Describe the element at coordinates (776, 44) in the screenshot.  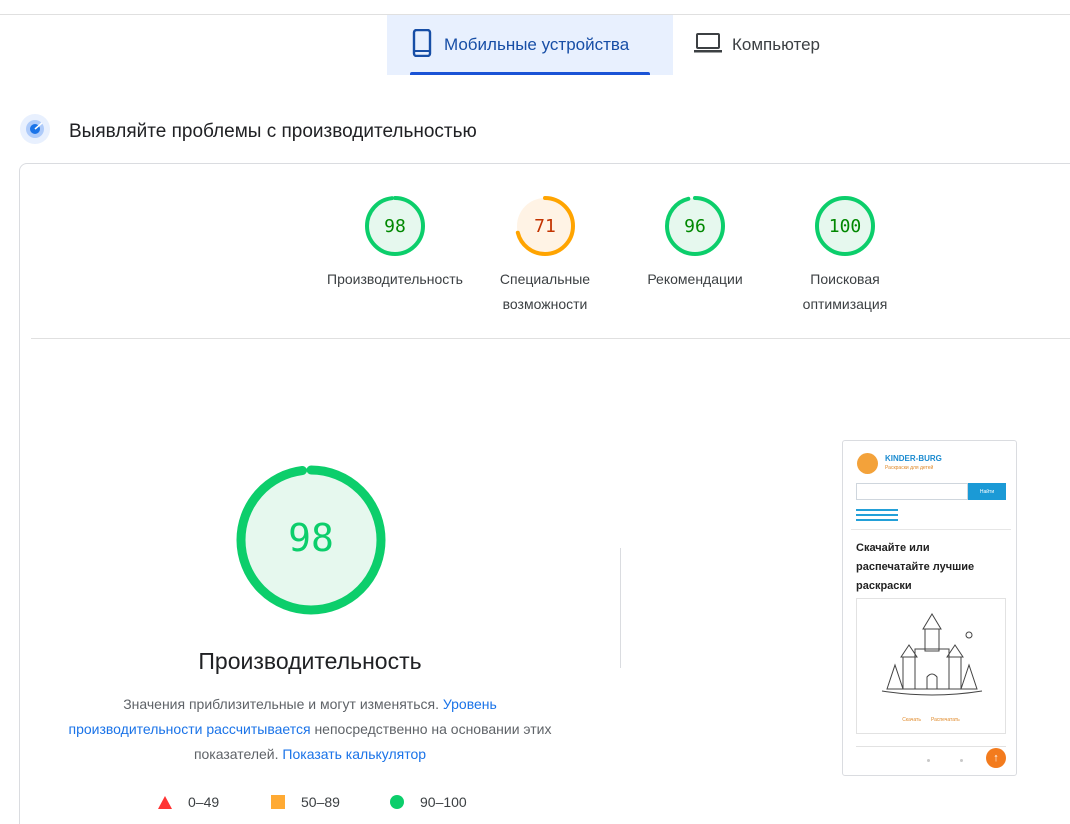
I see `tab-desktop-label: Компьютер` at that location.